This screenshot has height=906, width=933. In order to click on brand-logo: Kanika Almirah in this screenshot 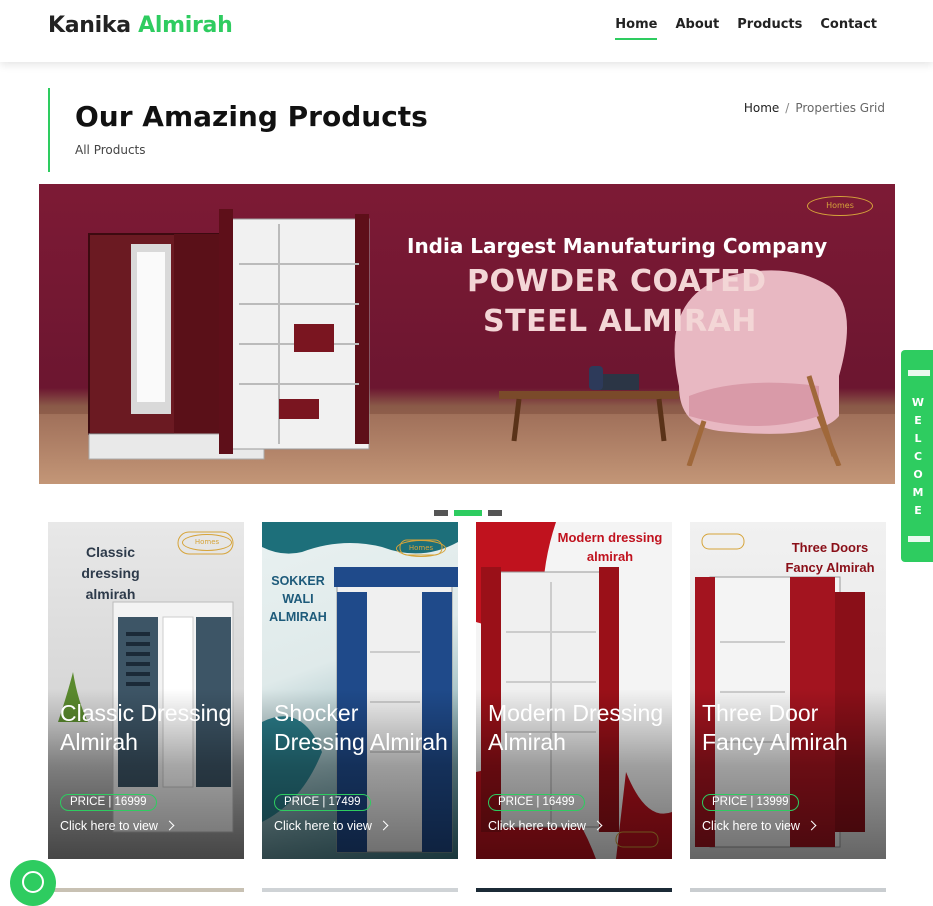, I will do `click(140, 25)`.